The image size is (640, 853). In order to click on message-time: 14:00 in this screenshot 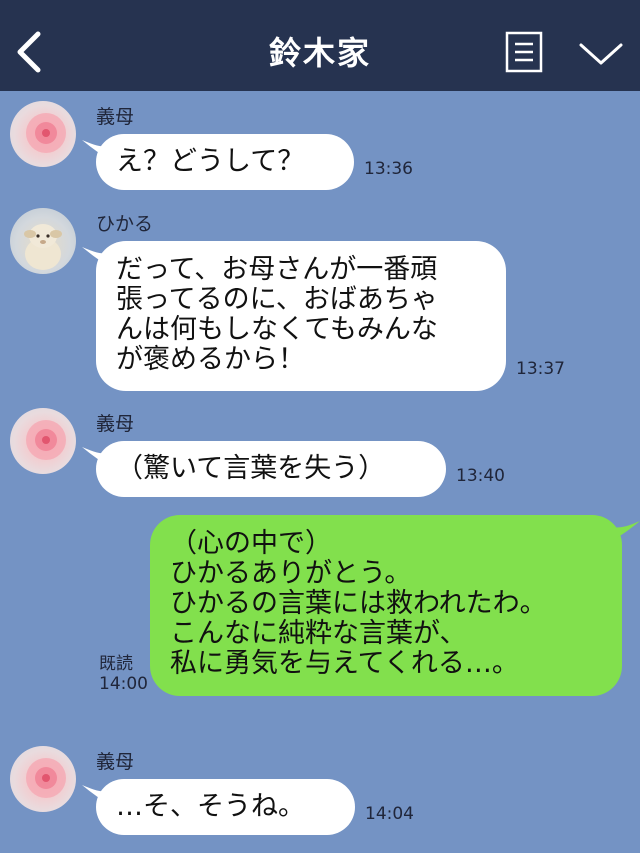, I will do `click(123, 684)`.